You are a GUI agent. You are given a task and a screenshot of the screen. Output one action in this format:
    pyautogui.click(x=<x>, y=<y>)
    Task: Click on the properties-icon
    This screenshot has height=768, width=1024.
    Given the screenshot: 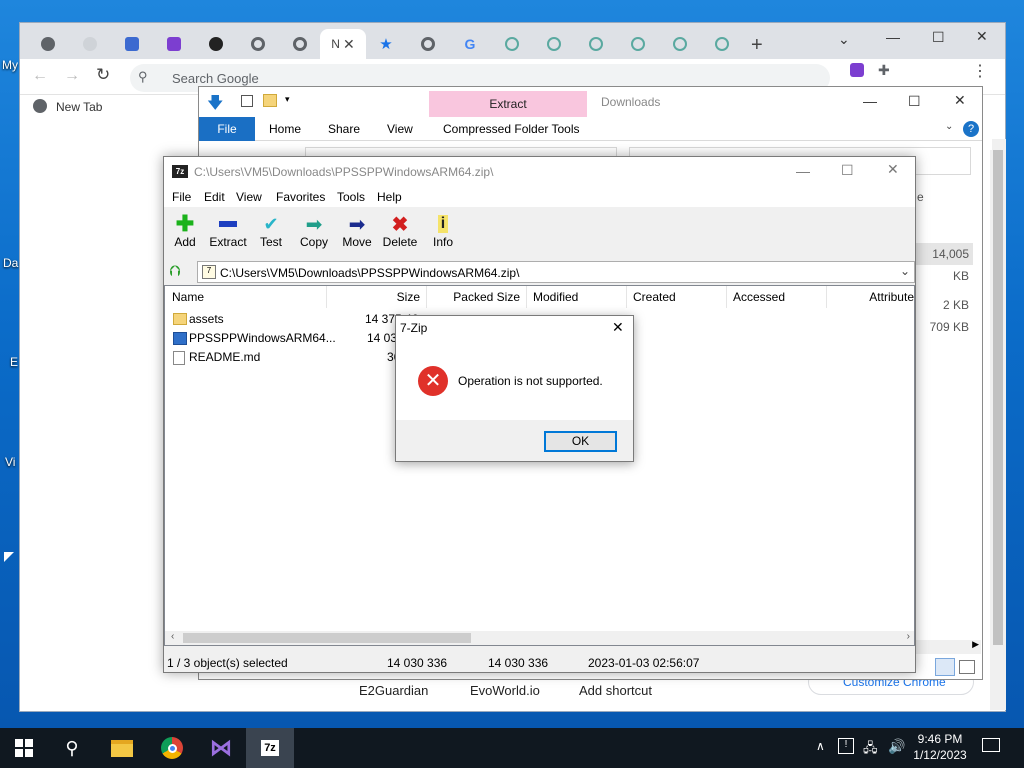 What is the action you would take?
    pyautogui.click(x=247, y=101)
    